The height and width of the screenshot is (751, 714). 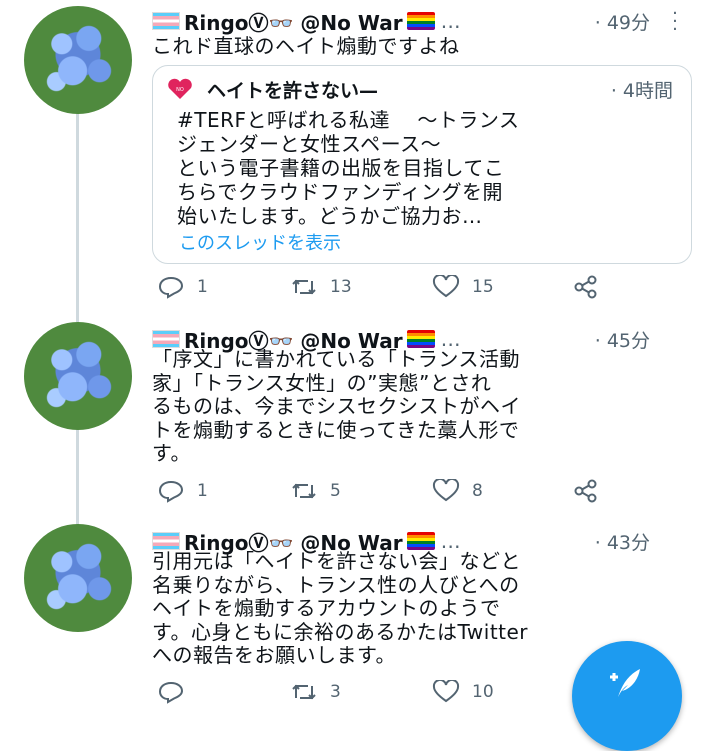 What do you see at coordinates (306, 46) in the screenshot?
I see `tweet-text: これド直球のヘイト煽動ですよね` at bounding box center [306, 46].